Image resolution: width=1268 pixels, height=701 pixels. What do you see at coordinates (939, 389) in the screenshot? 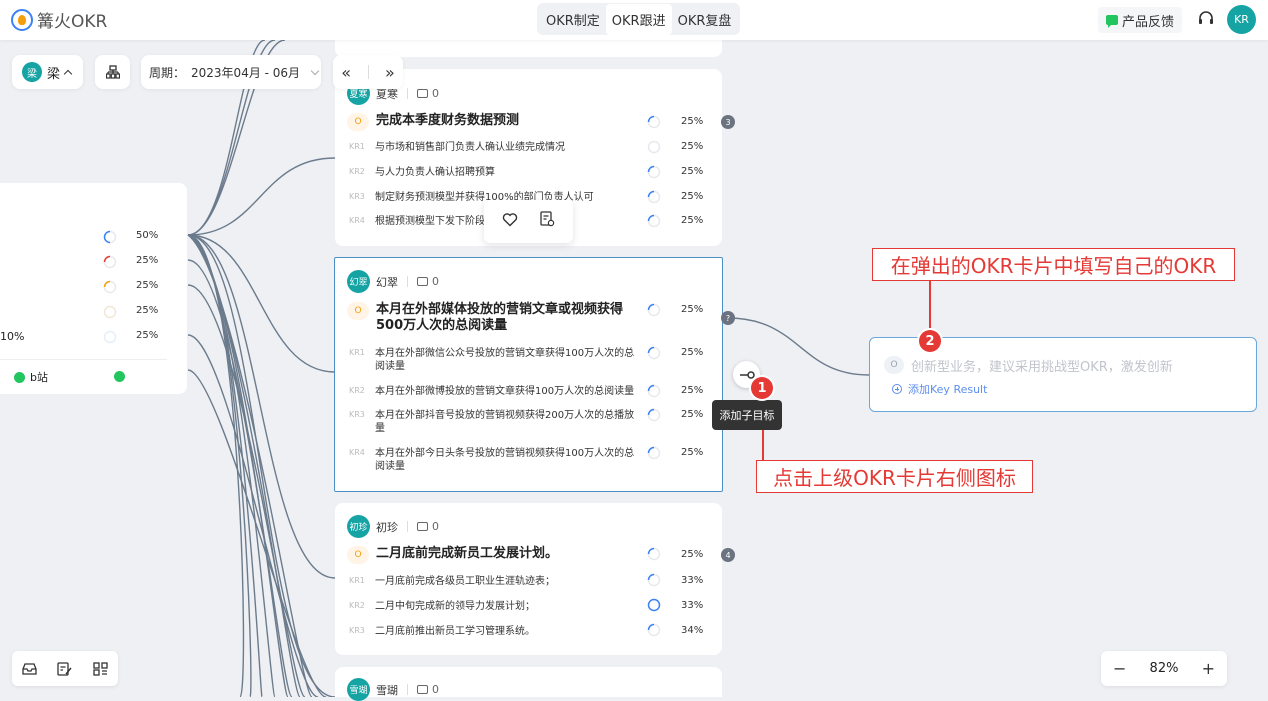
I see `add-key-result-button: 添加Key Result` at bounding box center [939, 389].